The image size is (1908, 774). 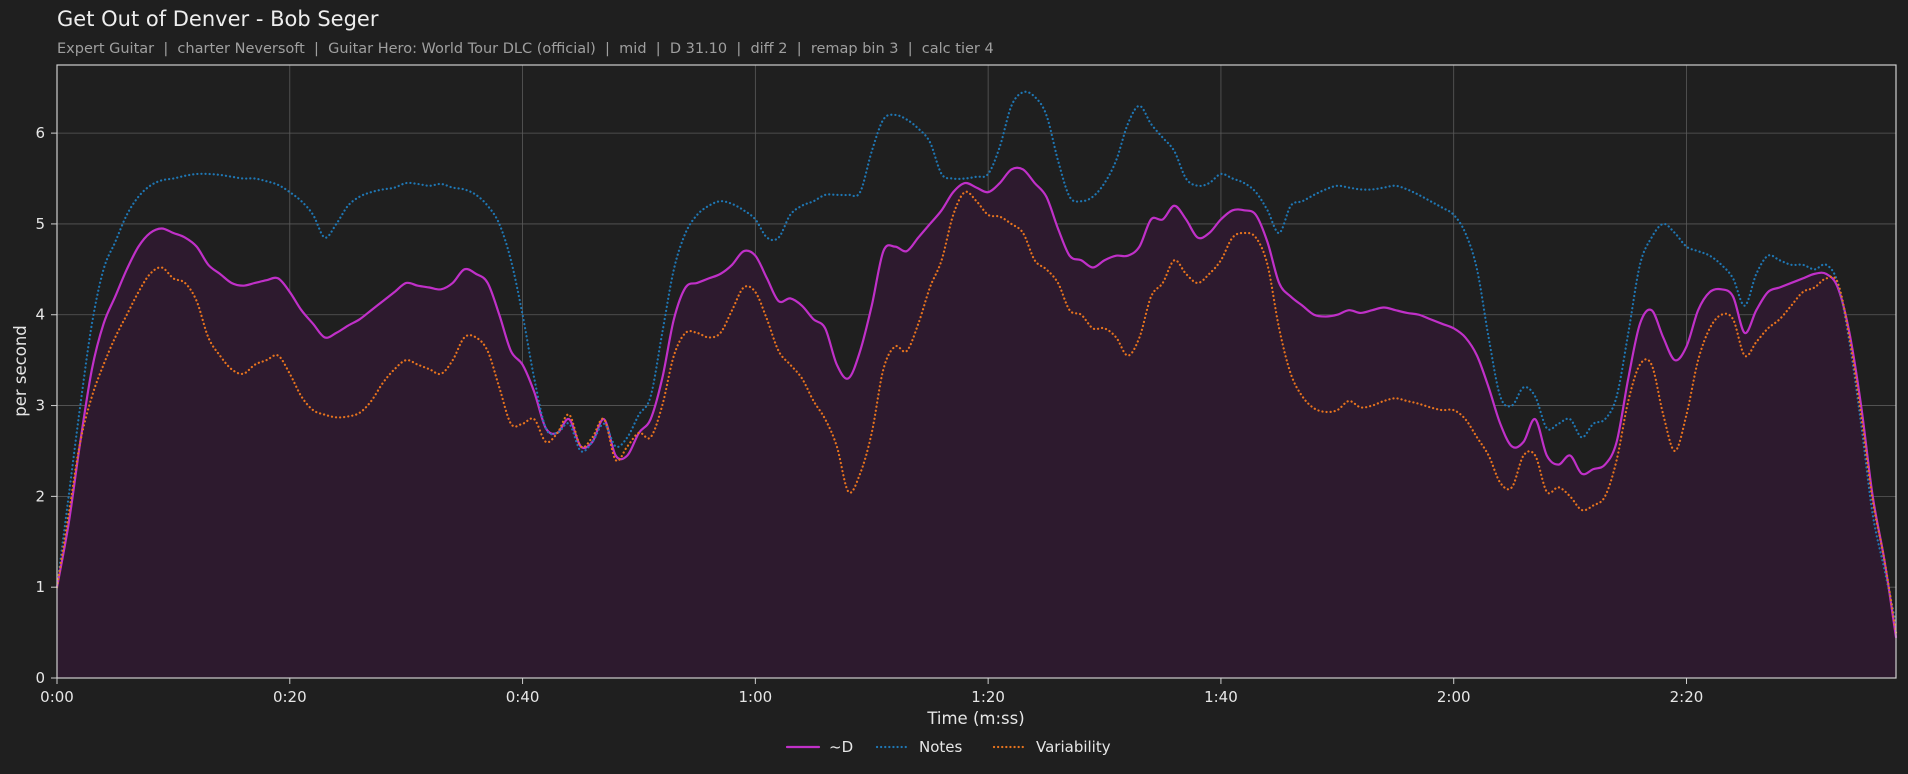 I want to click on y-tick-label: 4, so click(x=40, y=315).